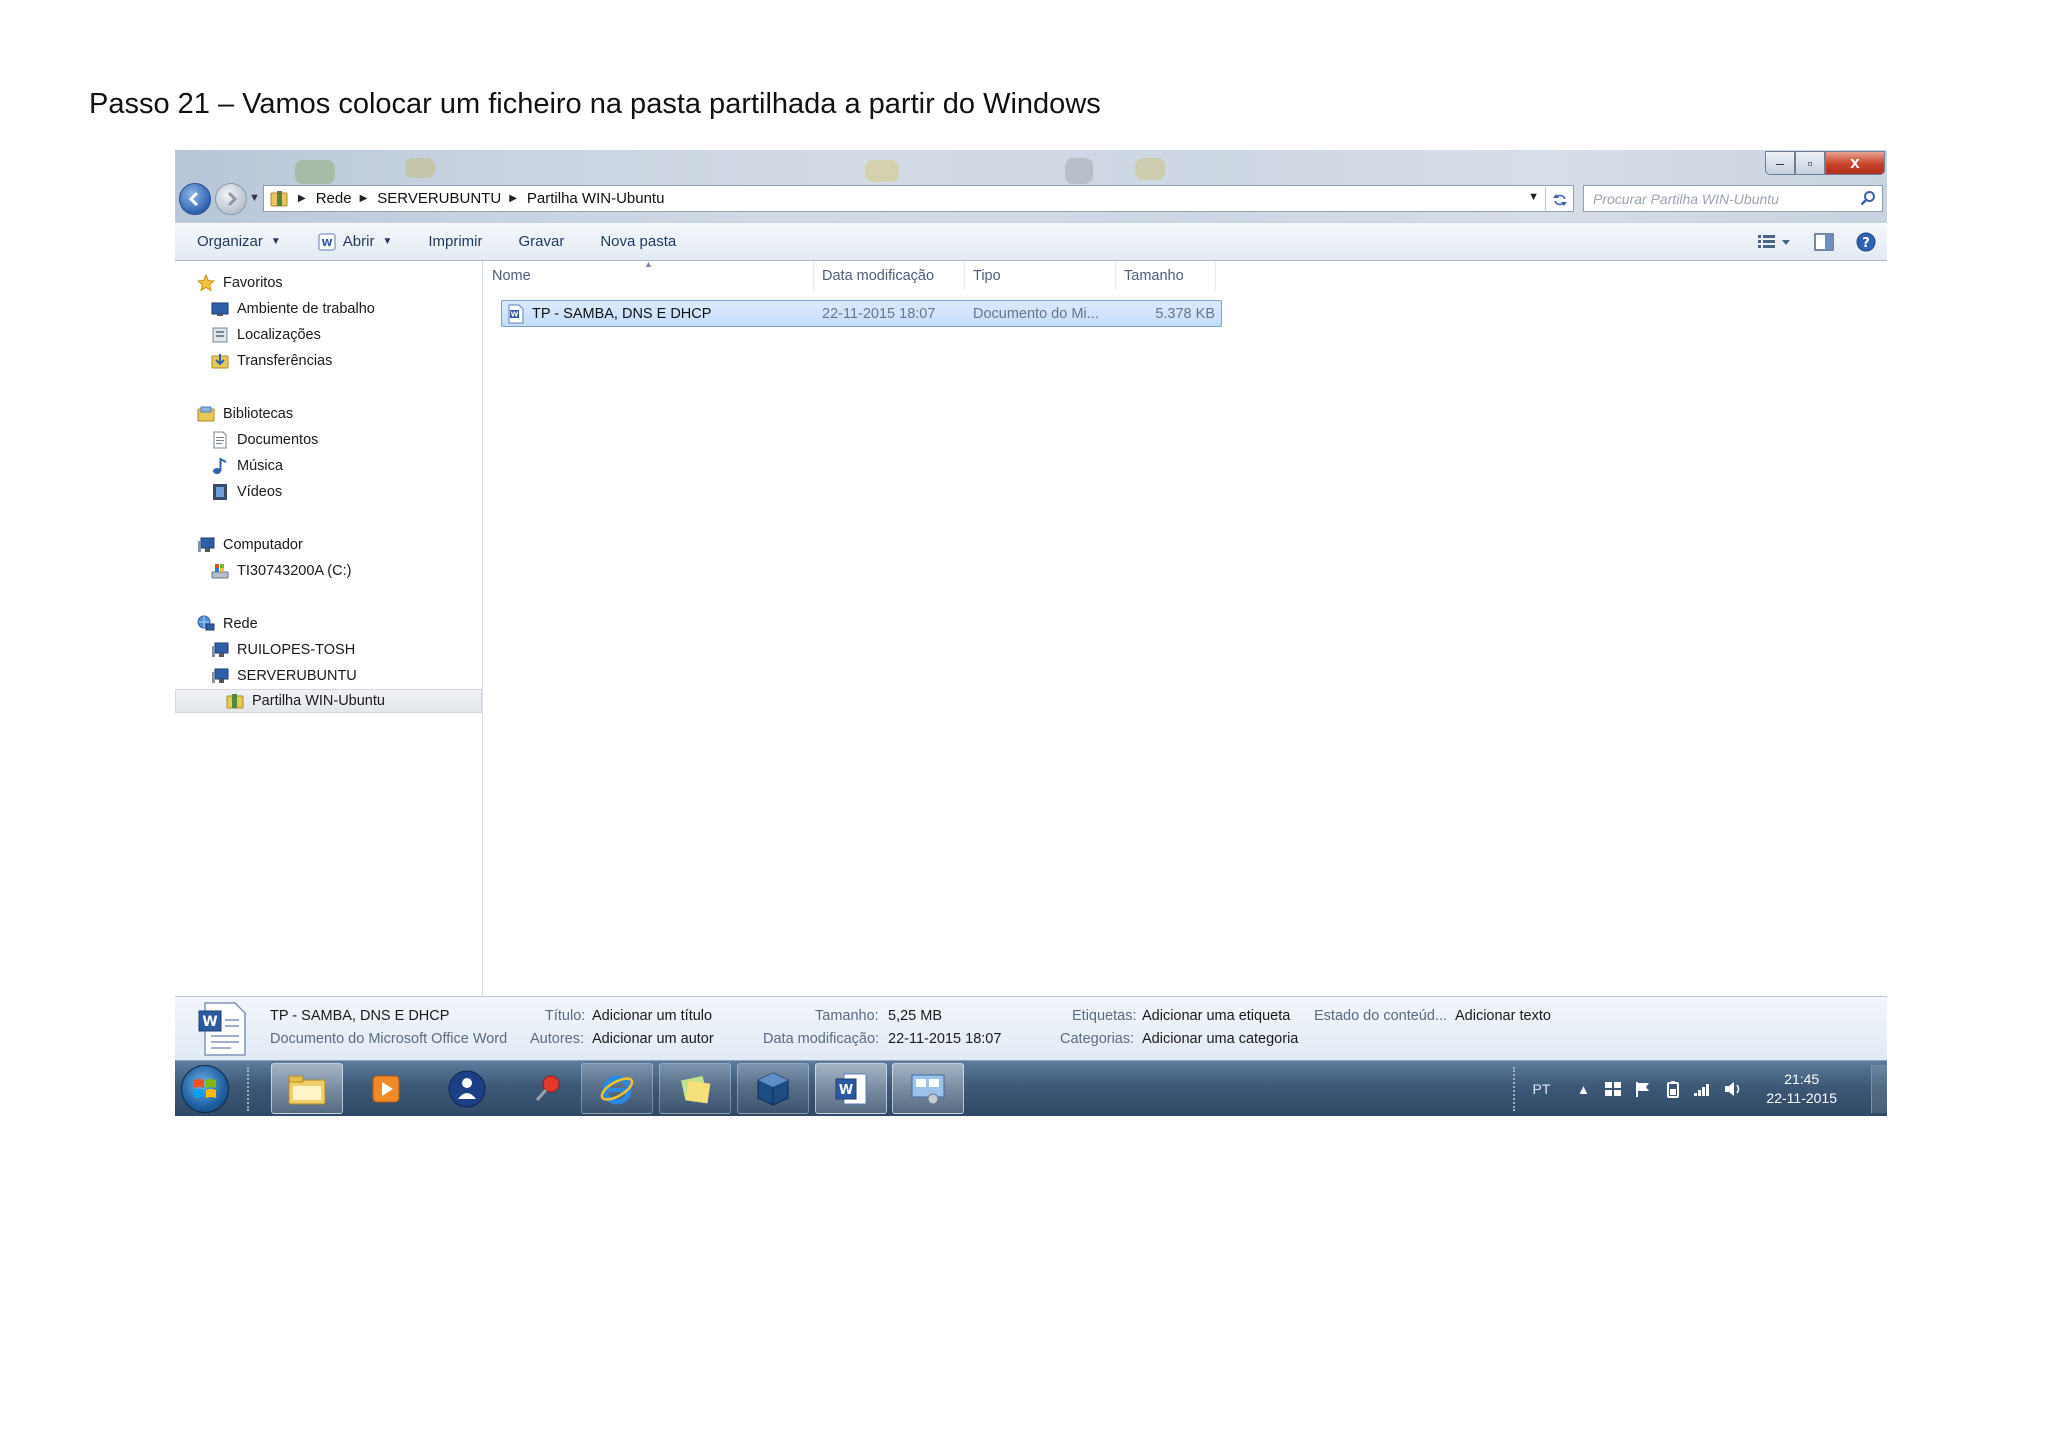 This screenshot has width=2048, height=1447. What do you see at coordinates (263, 545) in the screenshot?
I see `nav-label: Computador` at bounding box center [263, 545].